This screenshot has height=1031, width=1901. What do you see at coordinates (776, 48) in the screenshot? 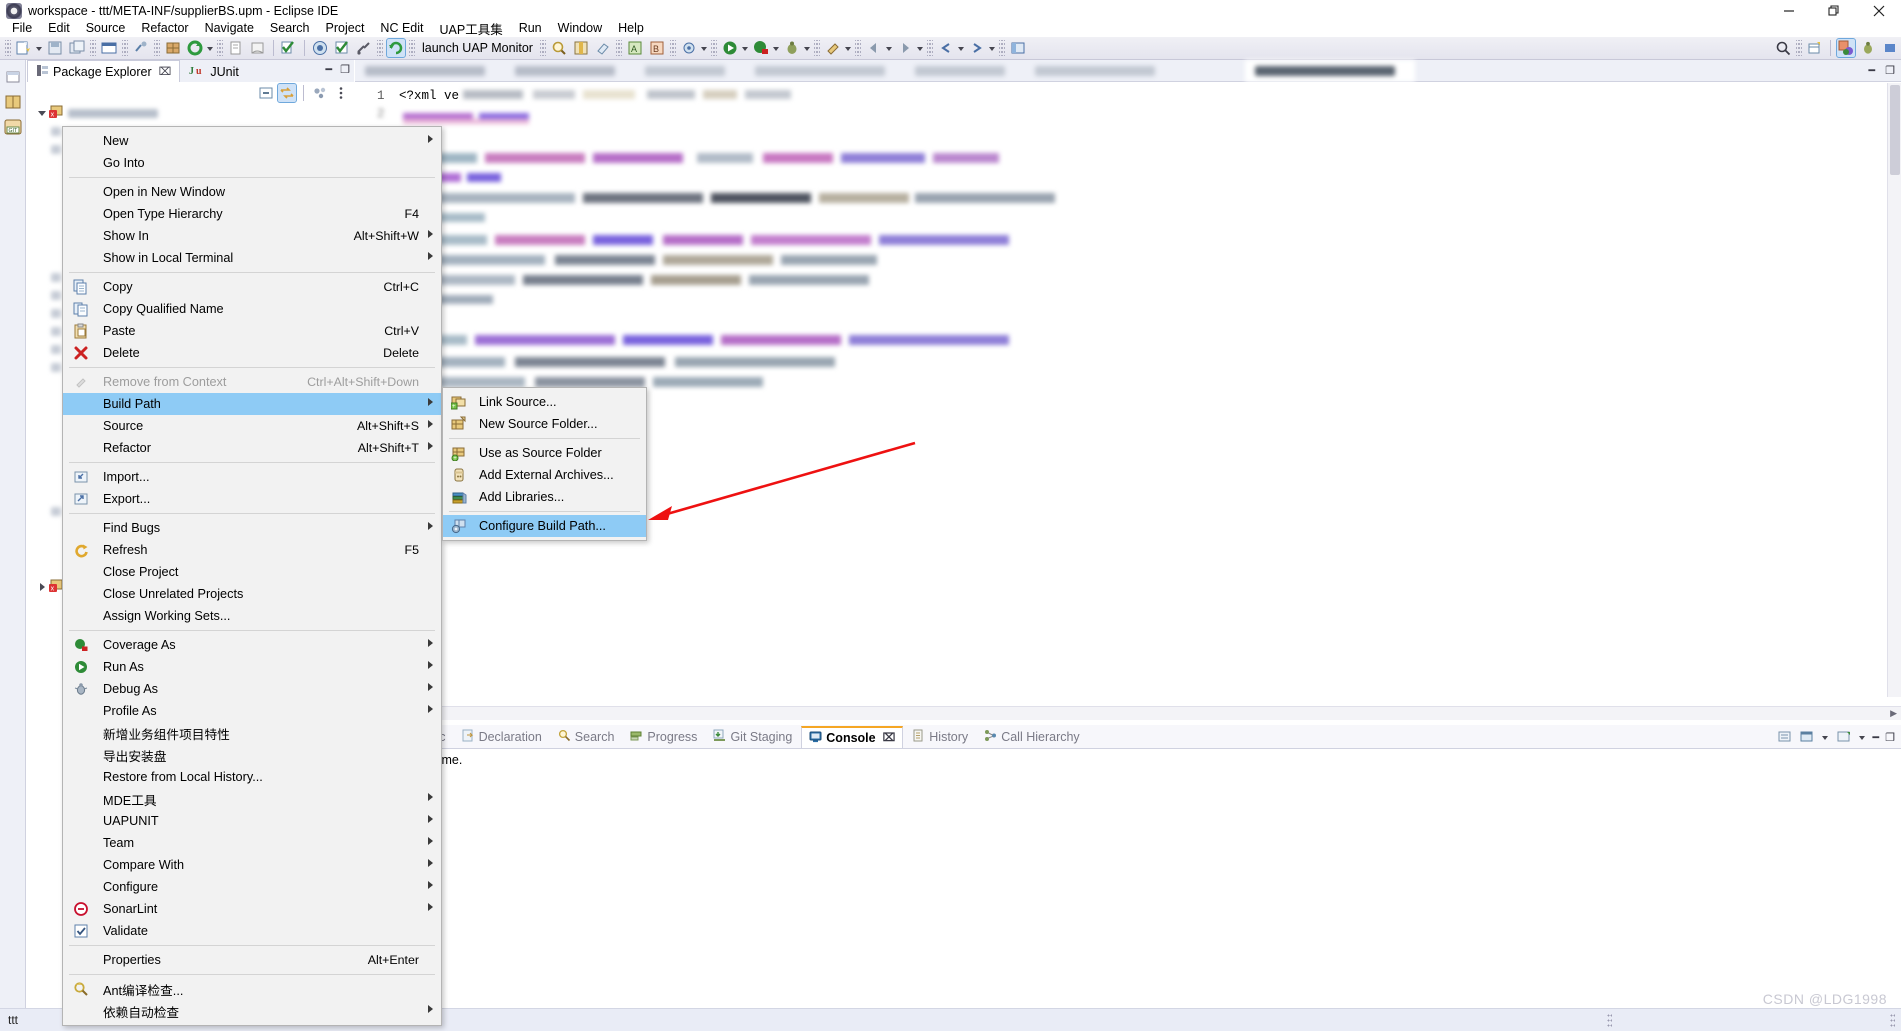
I see `coverage-dropdown-icon` at bounding box center [776, 48].